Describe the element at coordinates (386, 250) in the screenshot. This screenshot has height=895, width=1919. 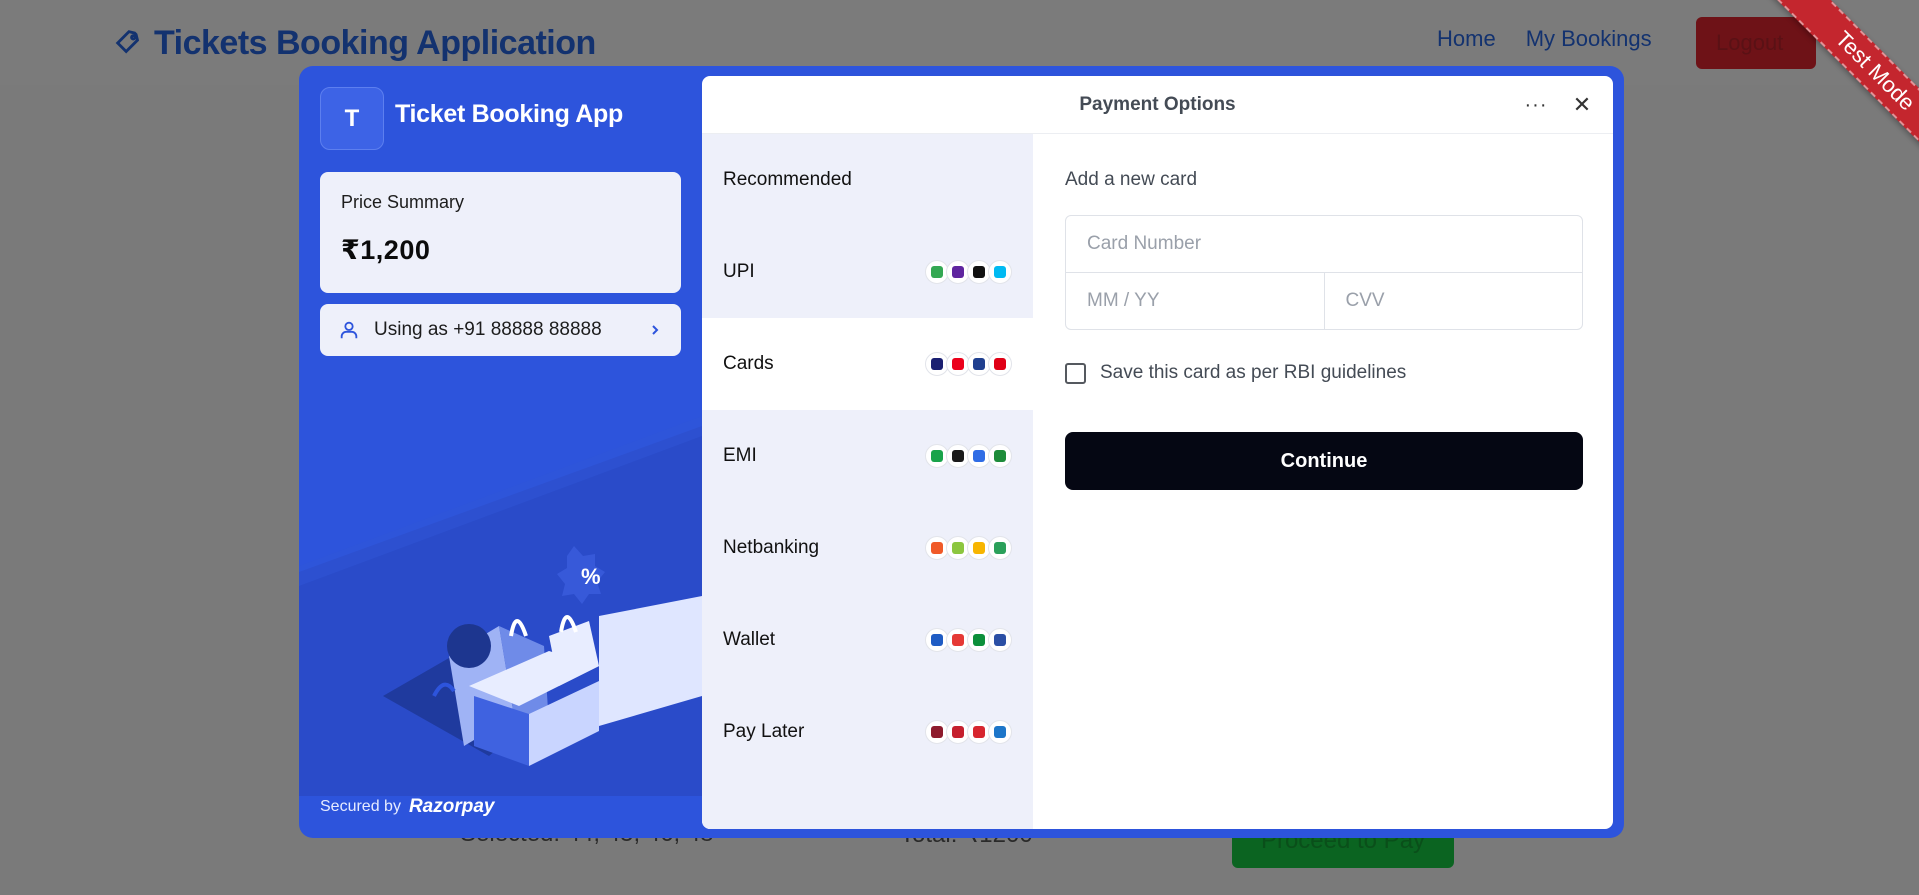
I see `price-value: ₹1,200` at that location.